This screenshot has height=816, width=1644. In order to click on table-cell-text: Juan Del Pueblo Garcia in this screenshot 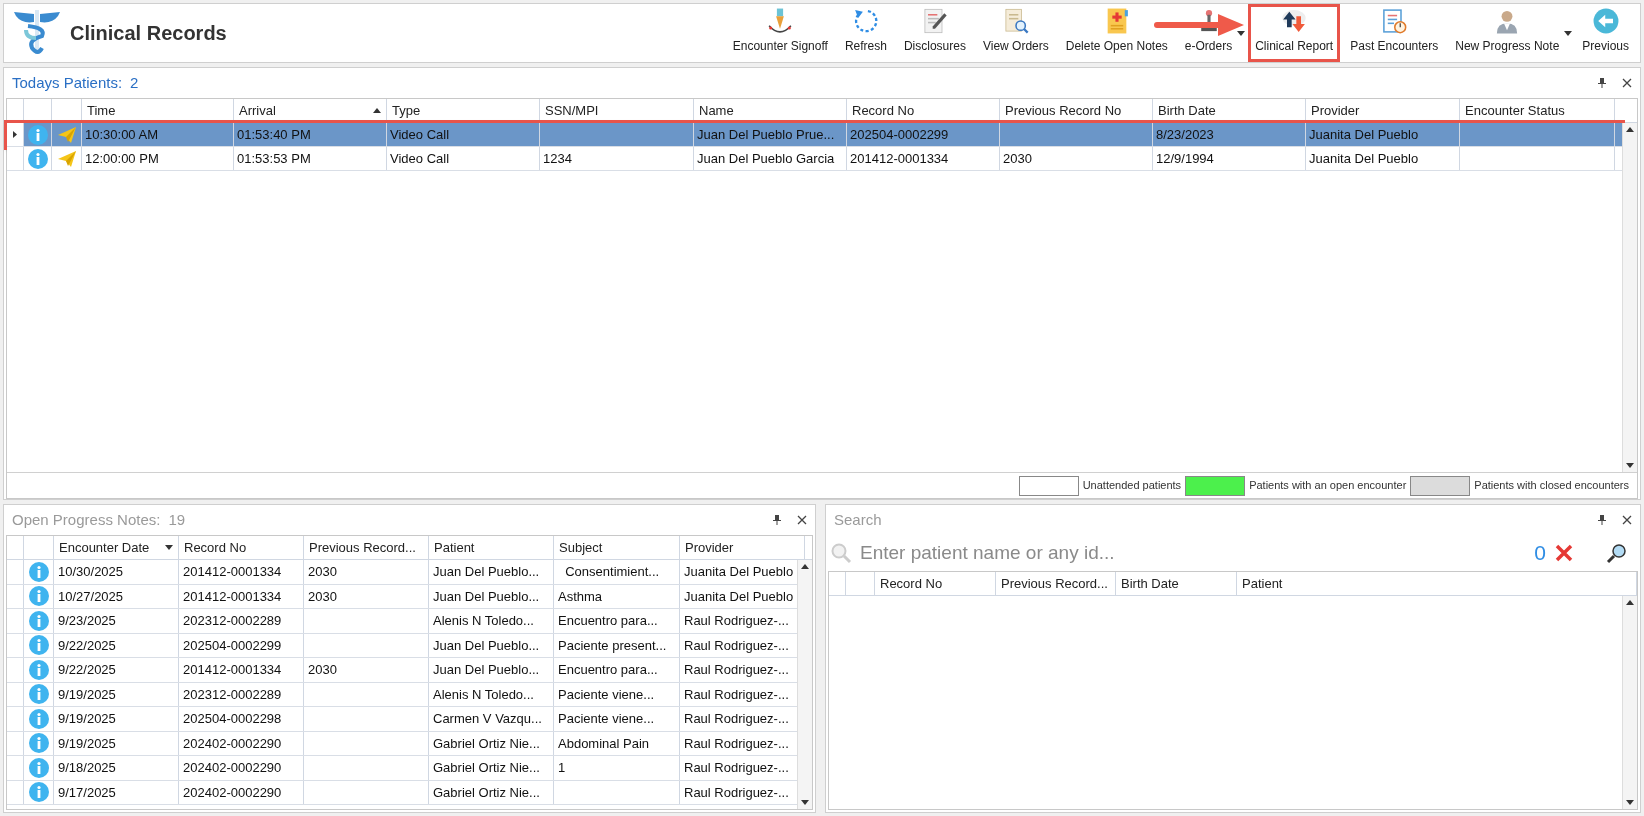, I will do `click(766, 158)`.